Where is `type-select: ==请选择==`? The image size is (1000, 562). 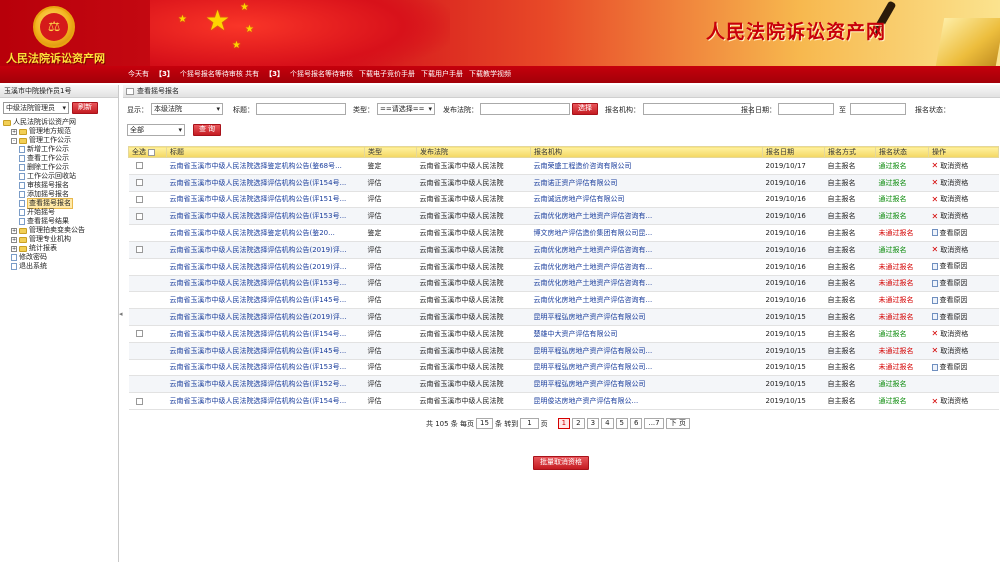
type-select: ==请选择== is located at coordinates (406, 109).